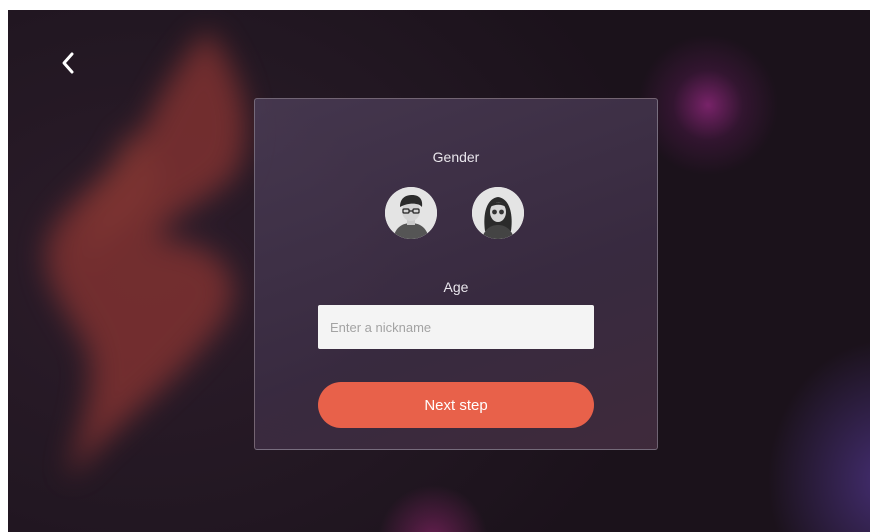 This screenshot has width=879, height=532. I want to click on male-avatar-option, so click(411, 213).